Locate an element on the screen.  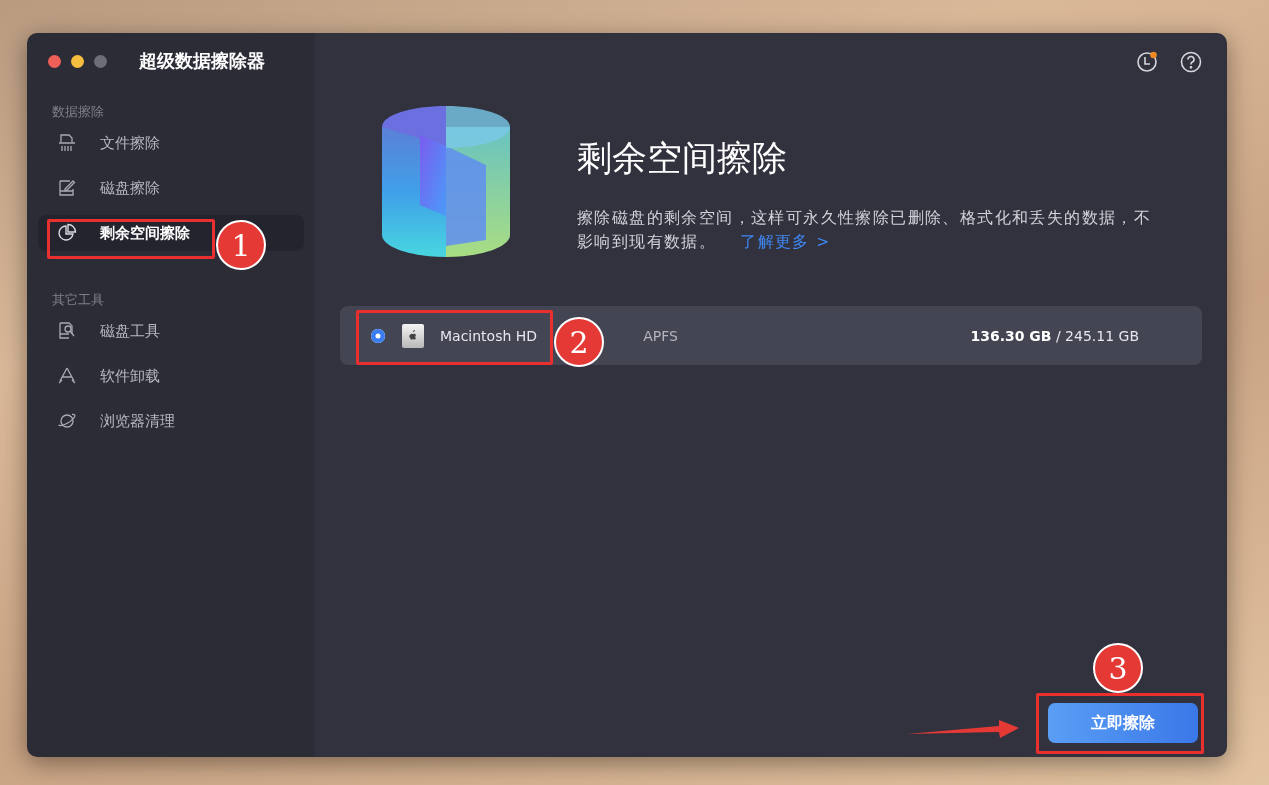
sidebar-item: 文件擦除 is located at coordinates (101, 143).